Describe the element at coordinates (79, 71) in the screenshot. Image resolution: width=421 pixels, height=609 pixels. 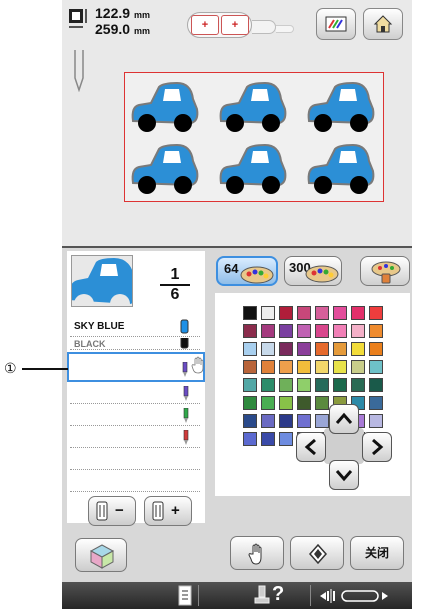
I see `needle-icon` at that location.